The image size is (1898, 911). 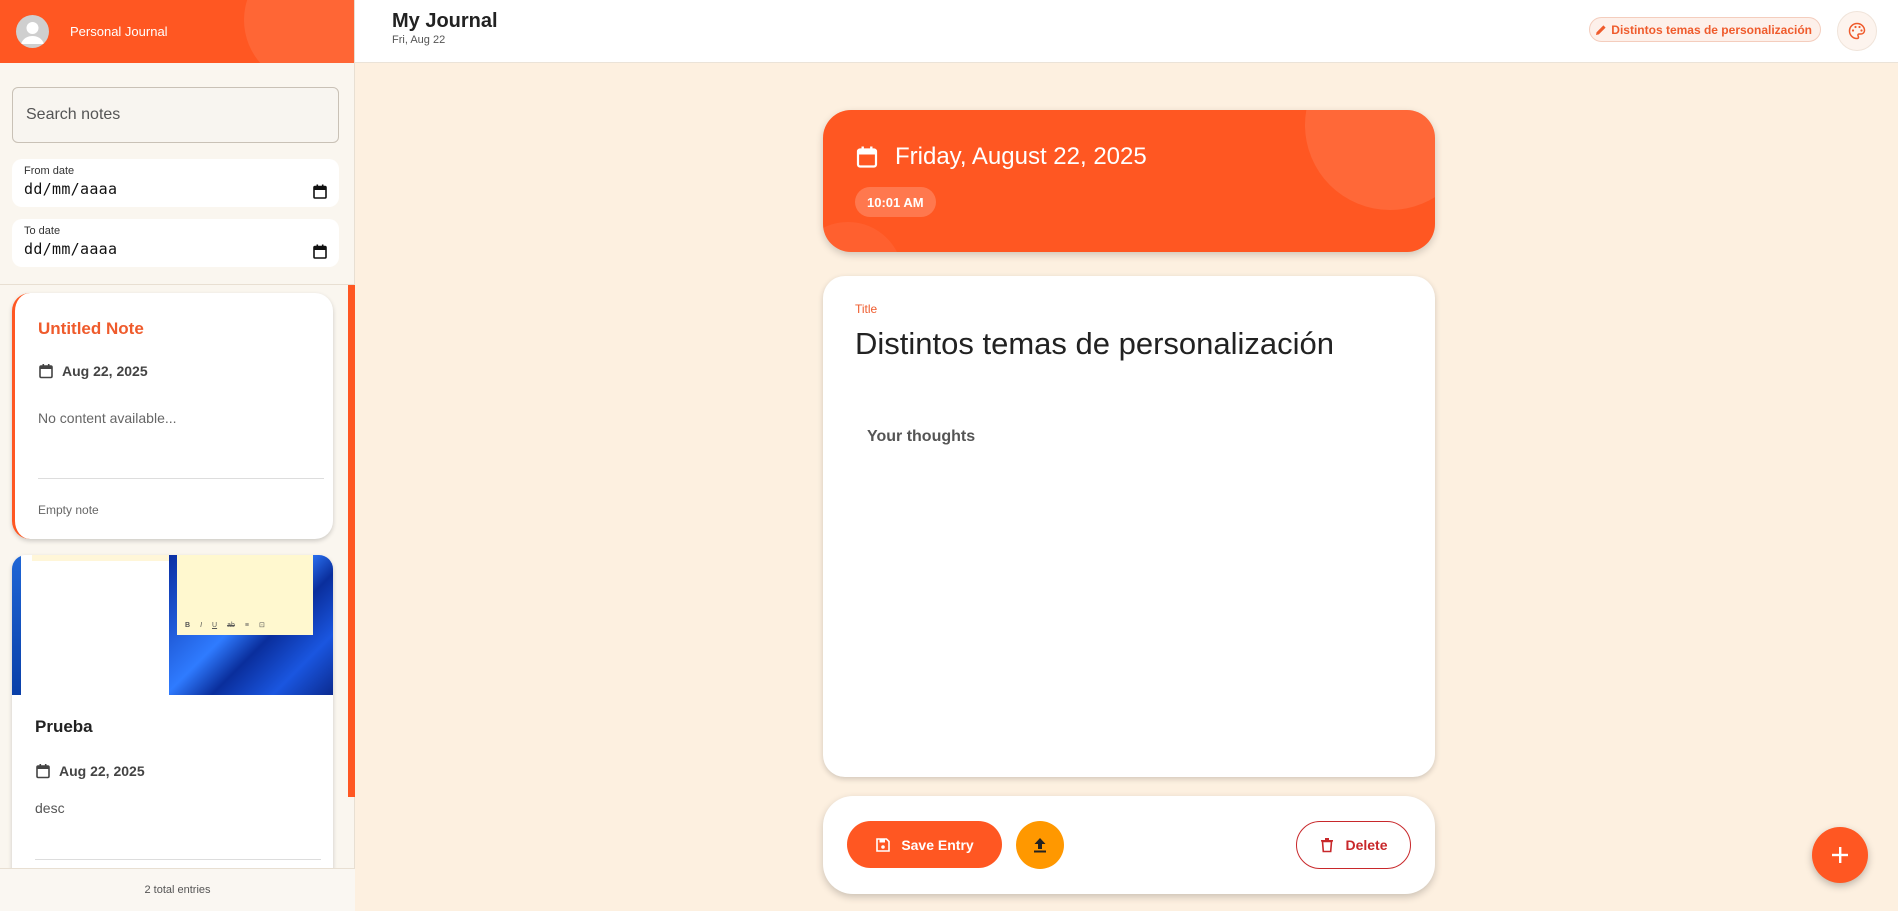 What do you see at coordinates (172, 625) in the screenshot?
I see `note-thumbnail: B I U ab ≡ ⊡` at bounding box center [172, 625].